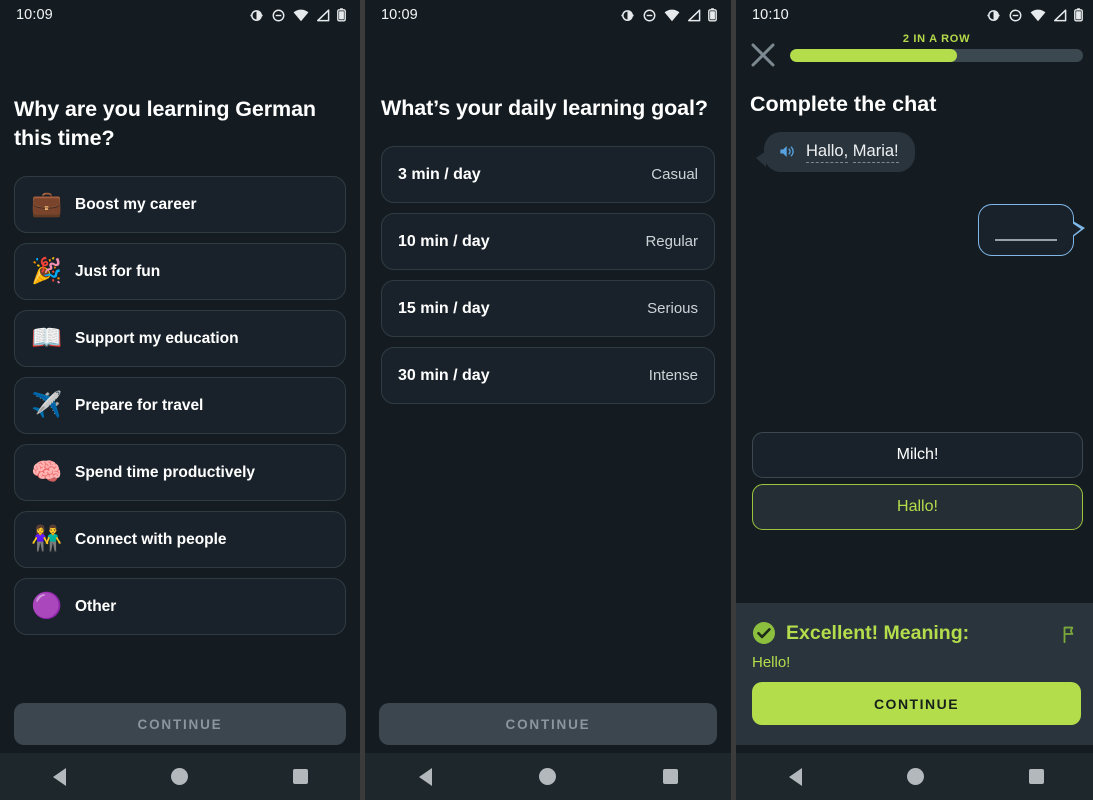 This screenshot has width=1093, height=800. Describe the element at coordinates (139, 405) in the screenshot. I see `option-label: Prepare for travel` at that location.